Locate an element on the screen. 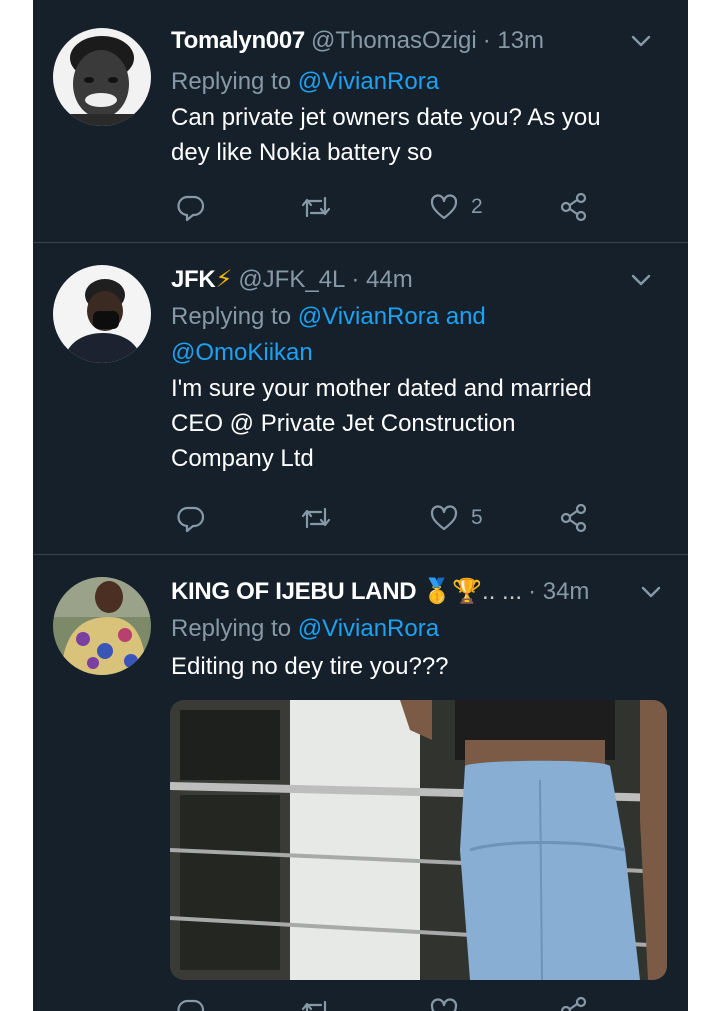 The image size is (720, 1011). tweet-text-line: CEO @ Private Jet Construction is located at coordinates (343, 423).